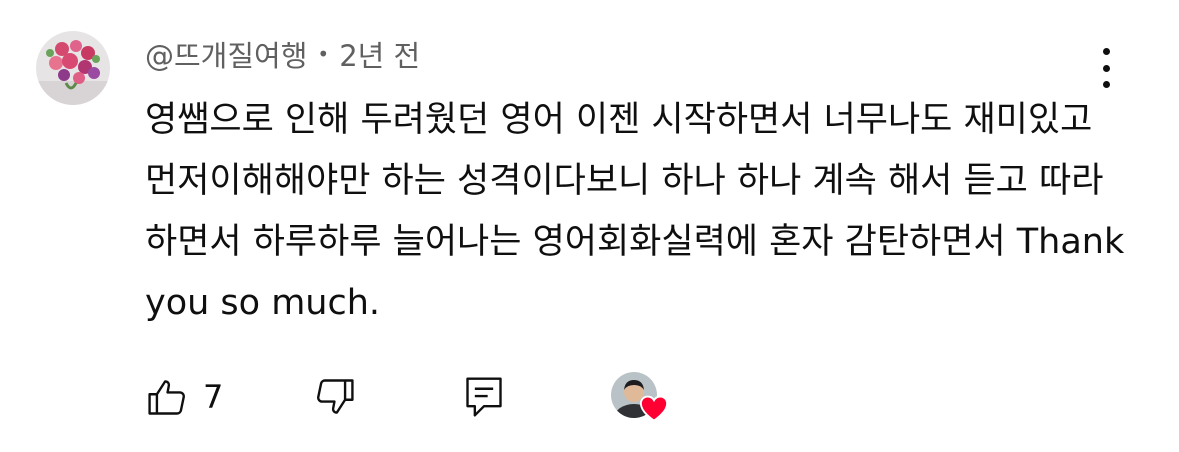 This screenshot has width=1179, height=452. I want to click on author-avatar, so click(73, 68).